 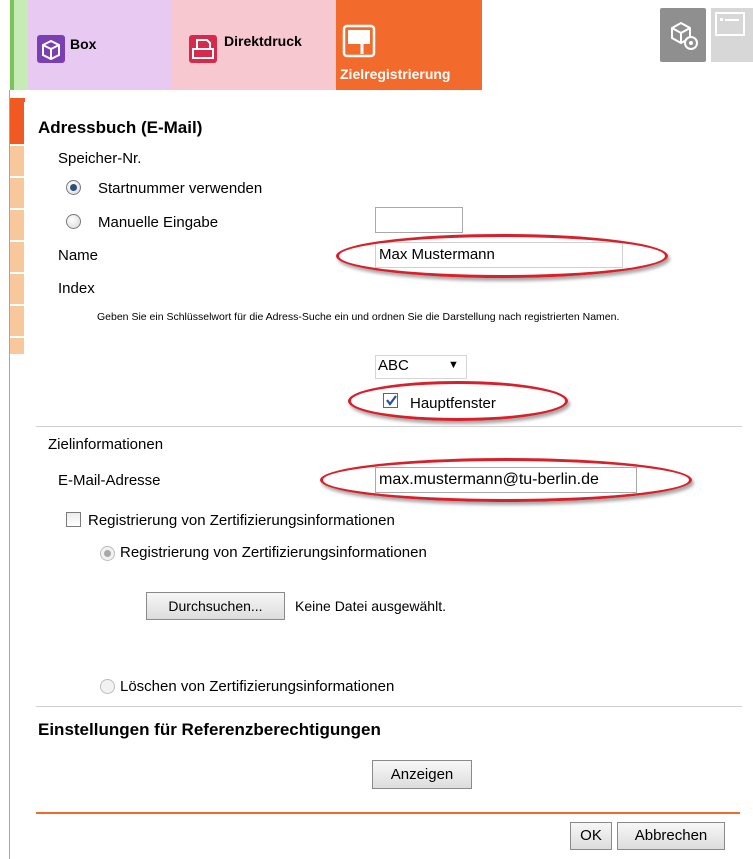 I want to click on email-input: max.mustermann@tu-berlin.de, so click(x=506, y=480).